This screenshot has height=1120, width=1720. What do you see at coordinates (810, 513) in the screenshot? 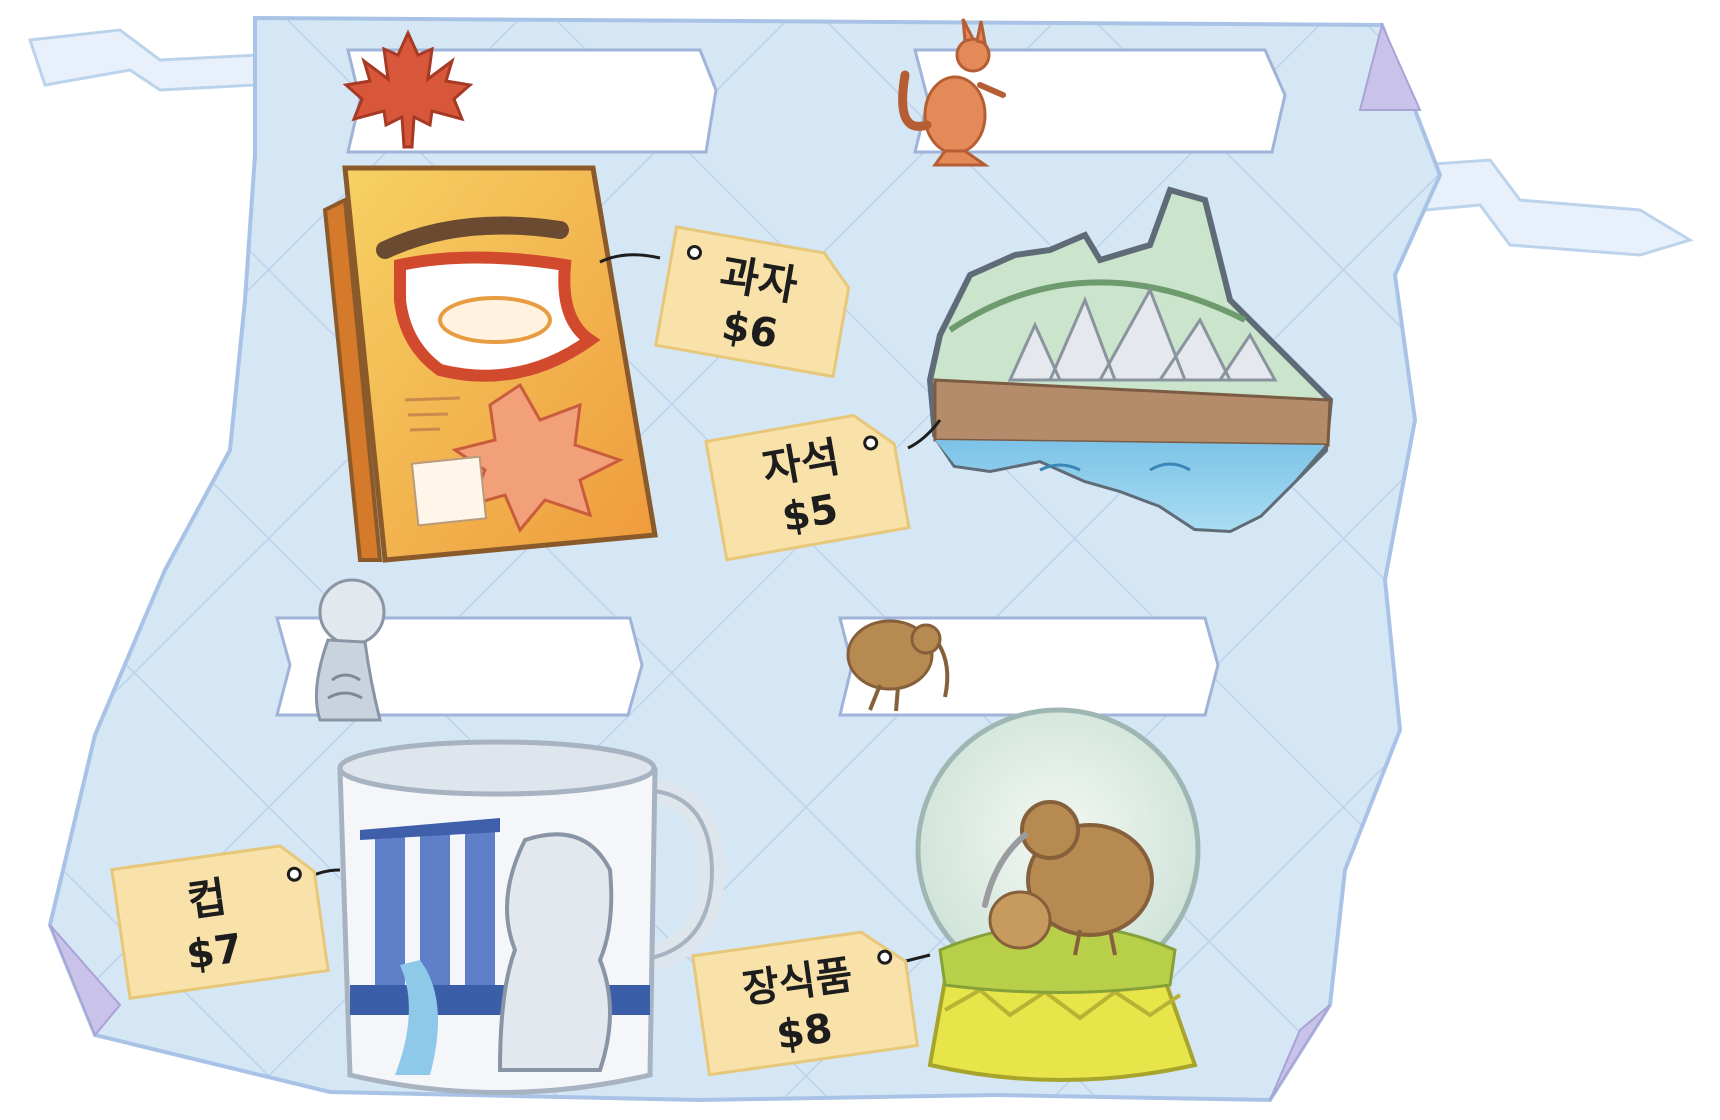
I see `tag-magnet-price: $5` at bounding box center [810, 513].